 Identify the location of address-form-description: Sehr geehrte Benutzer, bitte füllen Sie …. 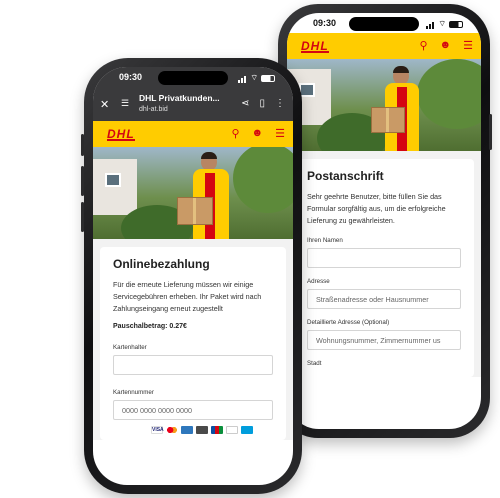
(376, 208).